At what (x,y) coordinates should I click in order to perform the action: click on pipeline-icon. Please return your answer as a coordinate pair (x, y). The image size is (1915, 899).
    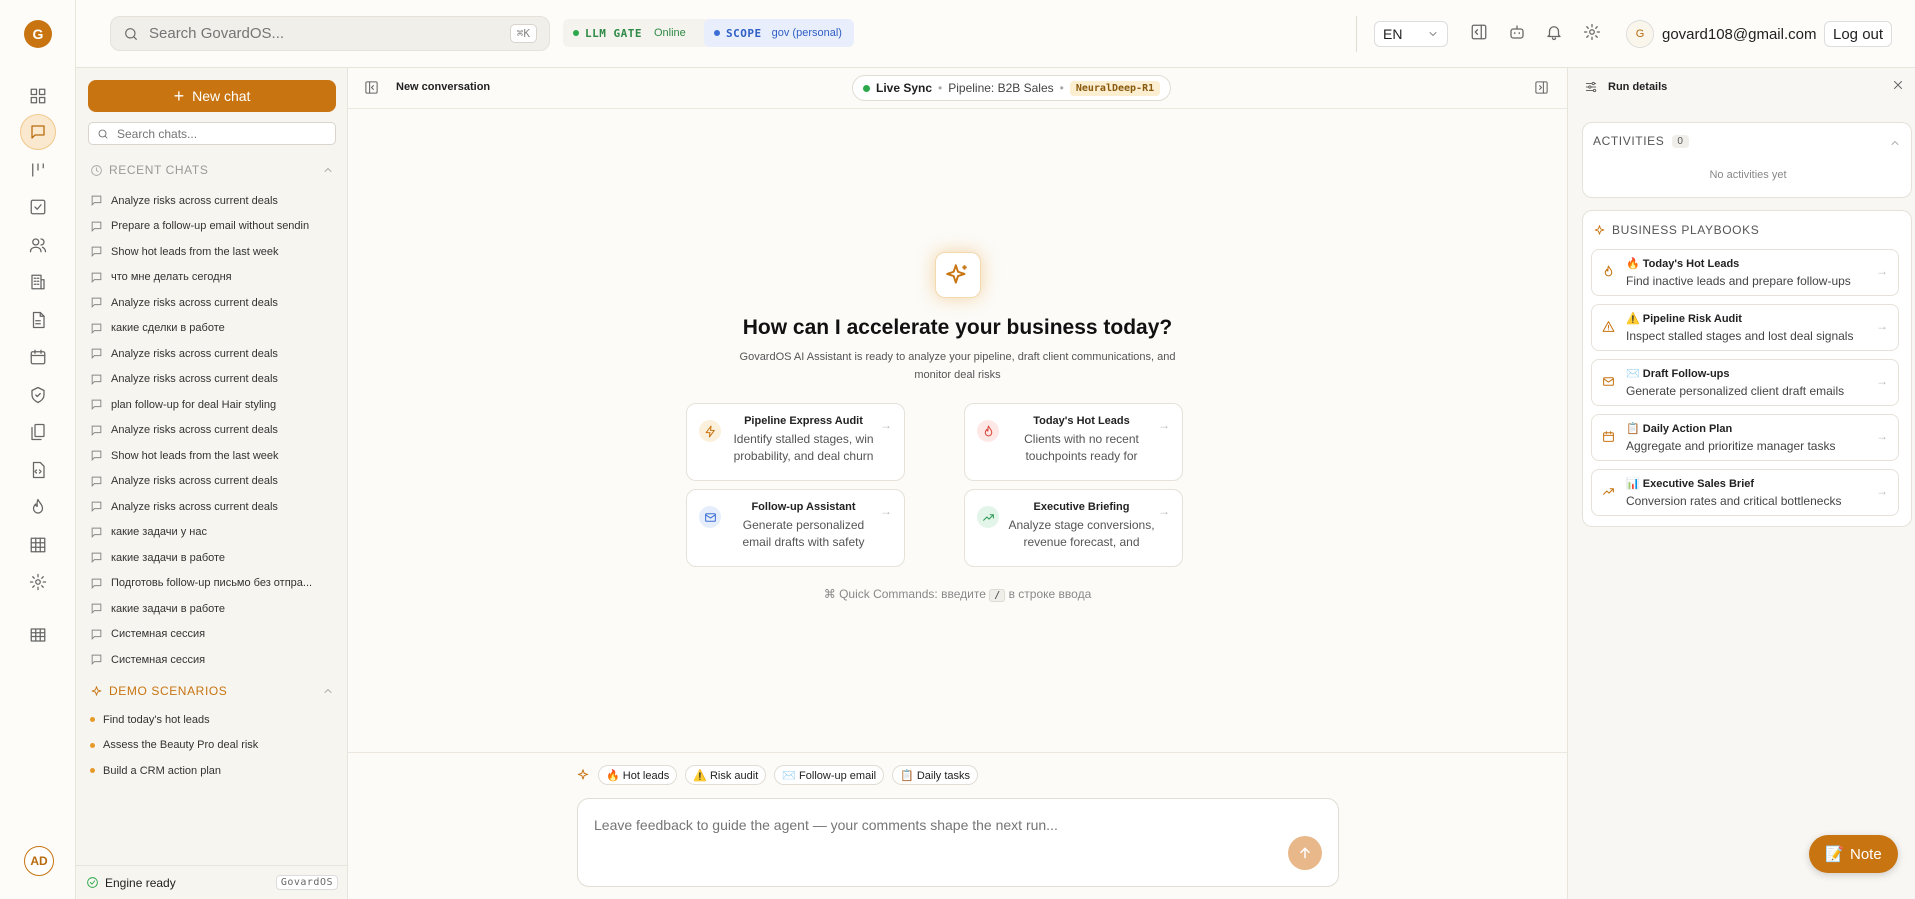
    Looking at the image, I should click on (38, 170).